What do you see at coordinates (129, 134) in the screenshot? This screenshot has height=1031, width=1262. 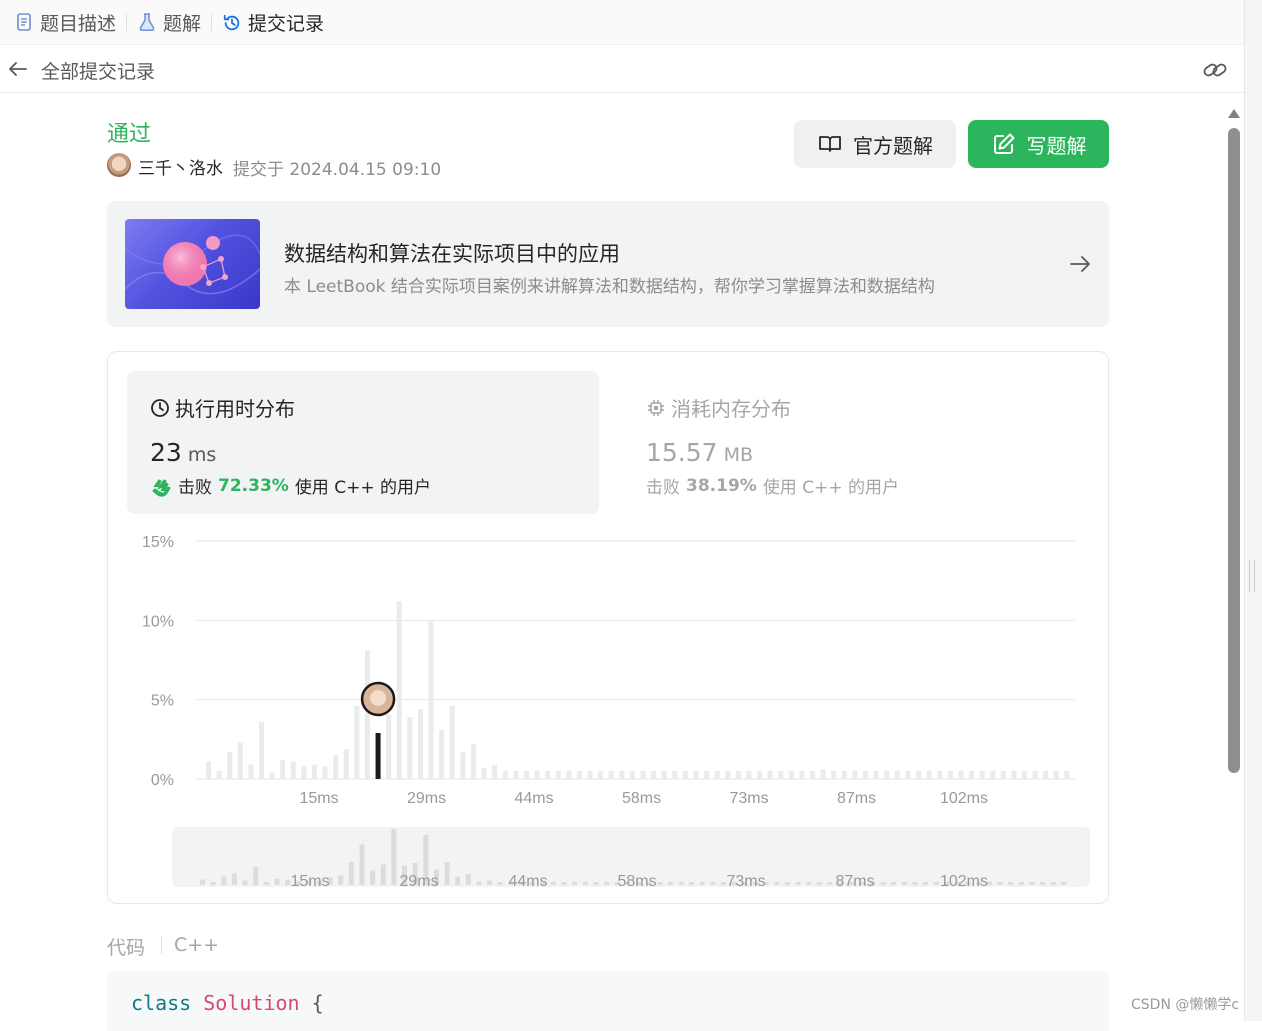 I see `submission-status: 通过` at bounding box center [129, 134].